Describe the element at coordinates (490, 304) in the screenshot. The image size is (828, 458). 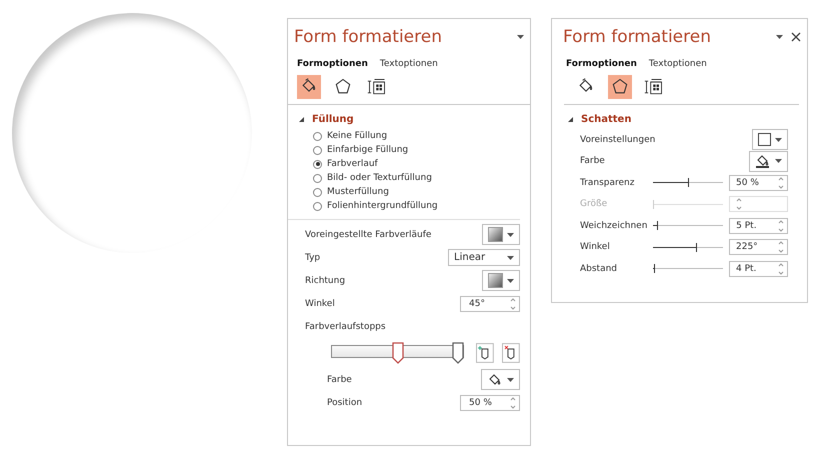
I see `number-field: 45°` at that location.